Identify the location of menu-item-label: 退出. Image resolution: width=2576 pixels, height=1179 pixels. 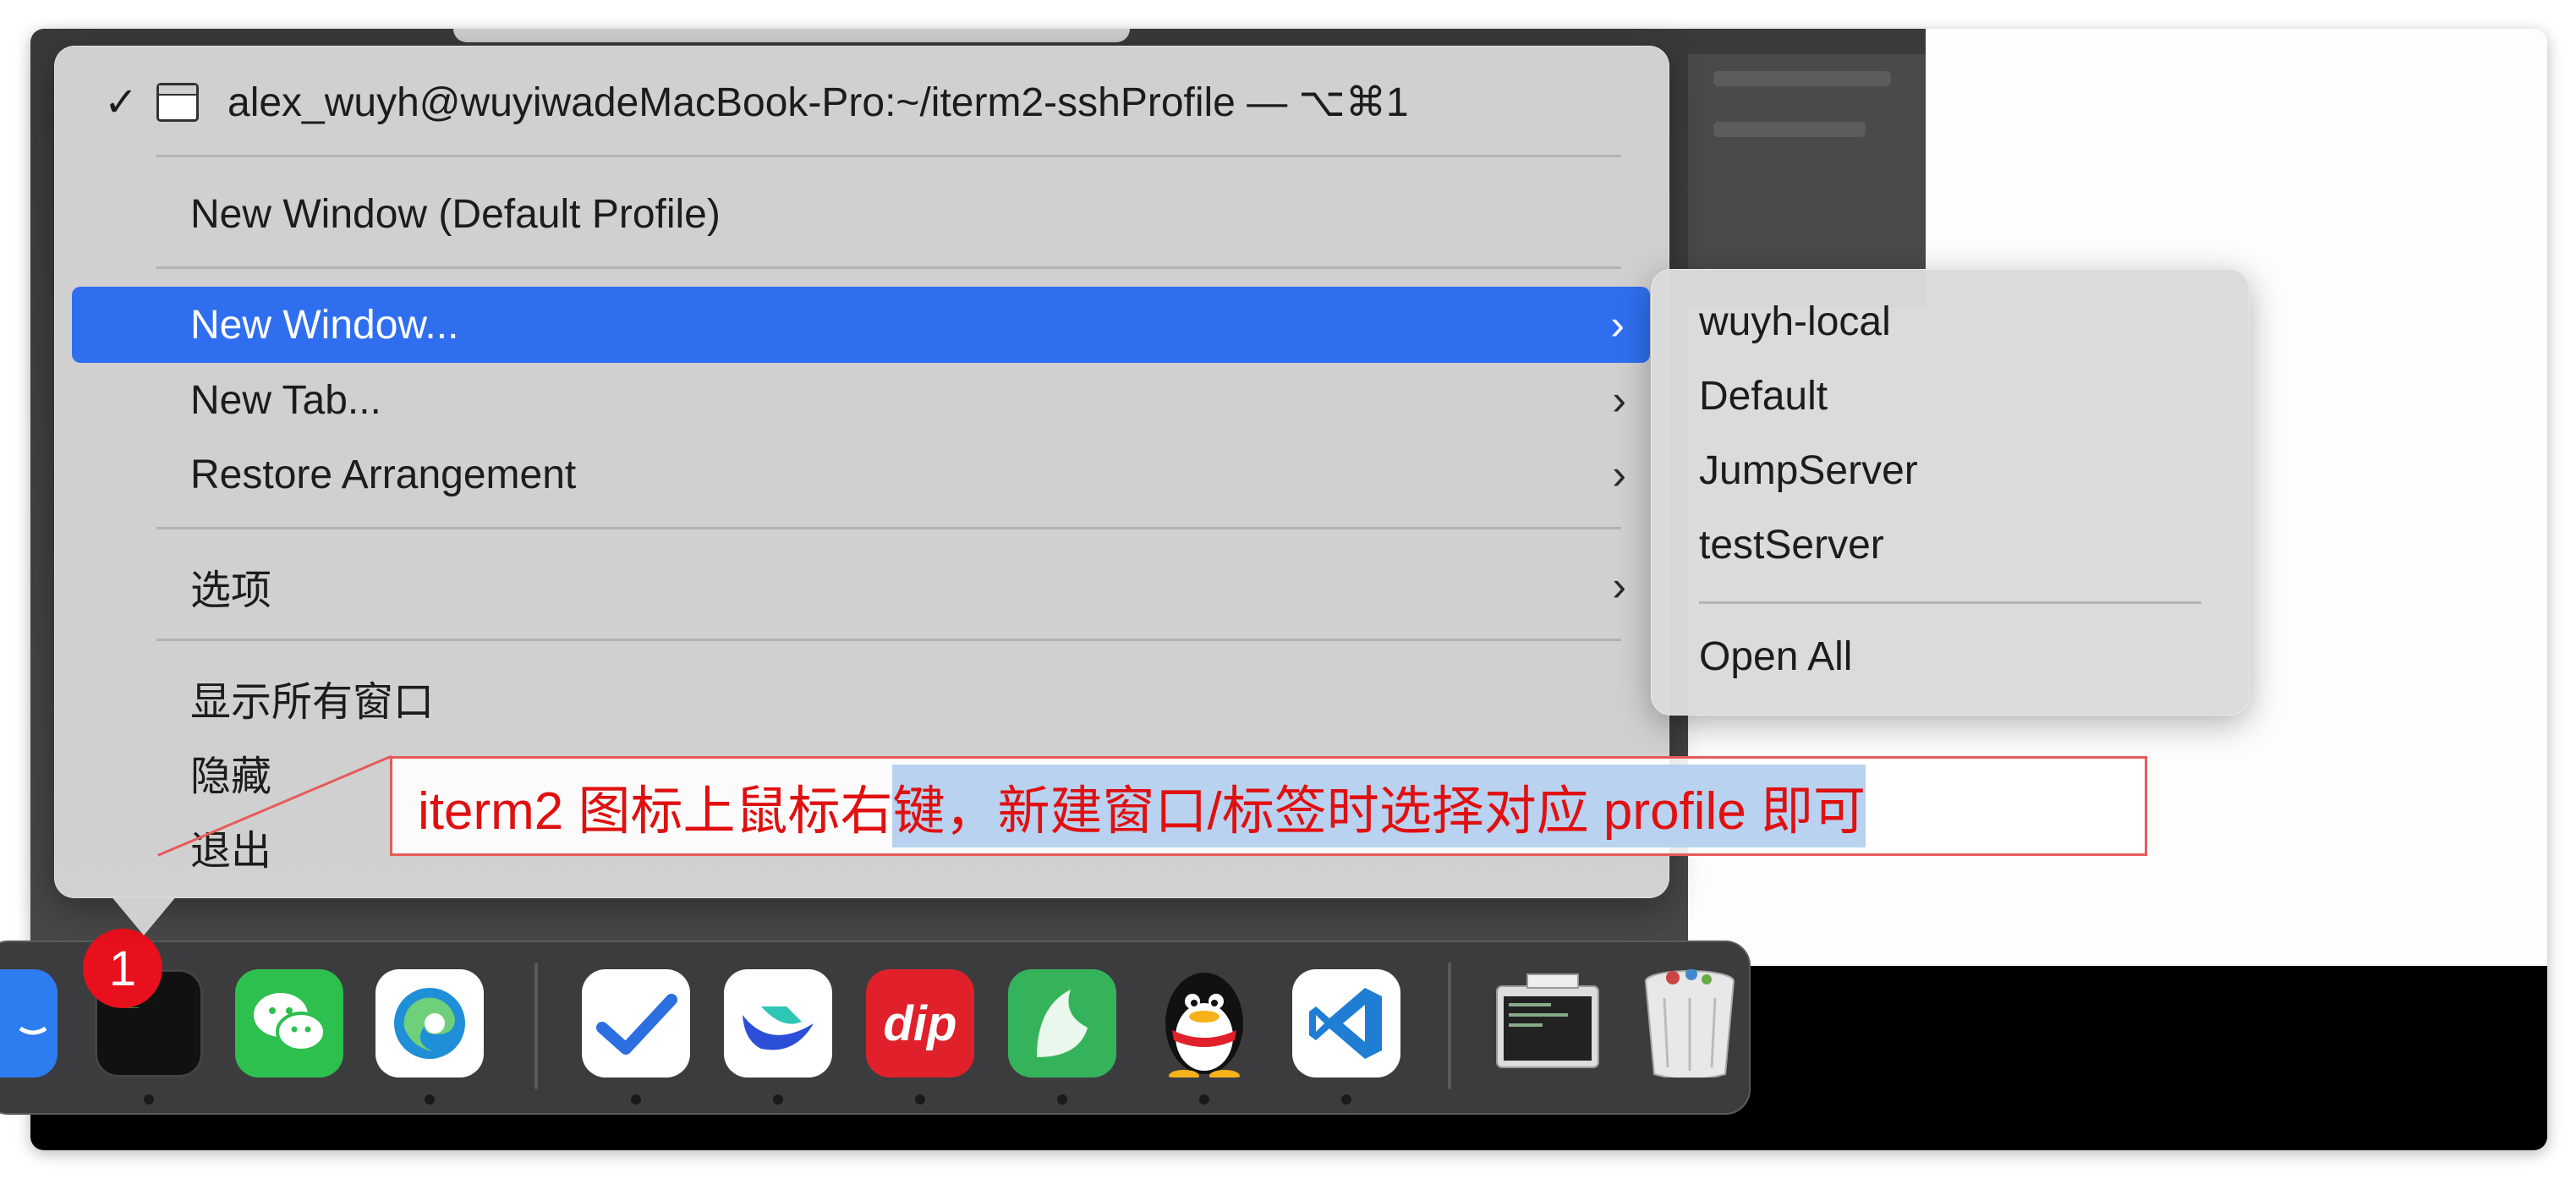
(231, 852).